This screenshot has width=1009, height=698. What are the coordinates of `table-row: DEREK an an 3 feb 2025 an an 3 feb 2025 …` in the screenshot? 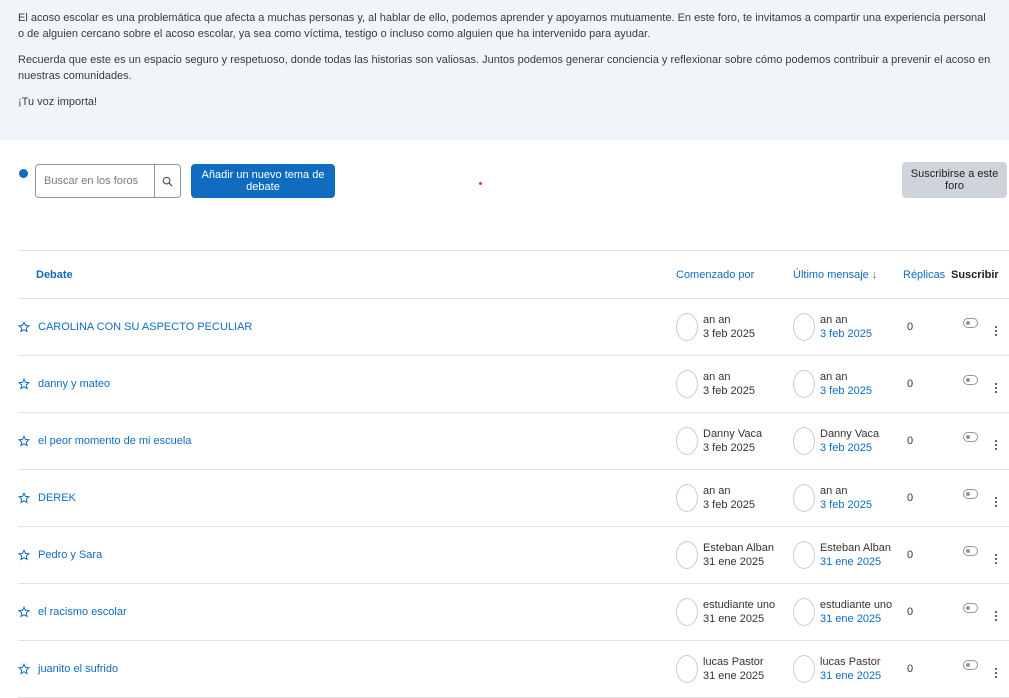 It's located at (513, 498).